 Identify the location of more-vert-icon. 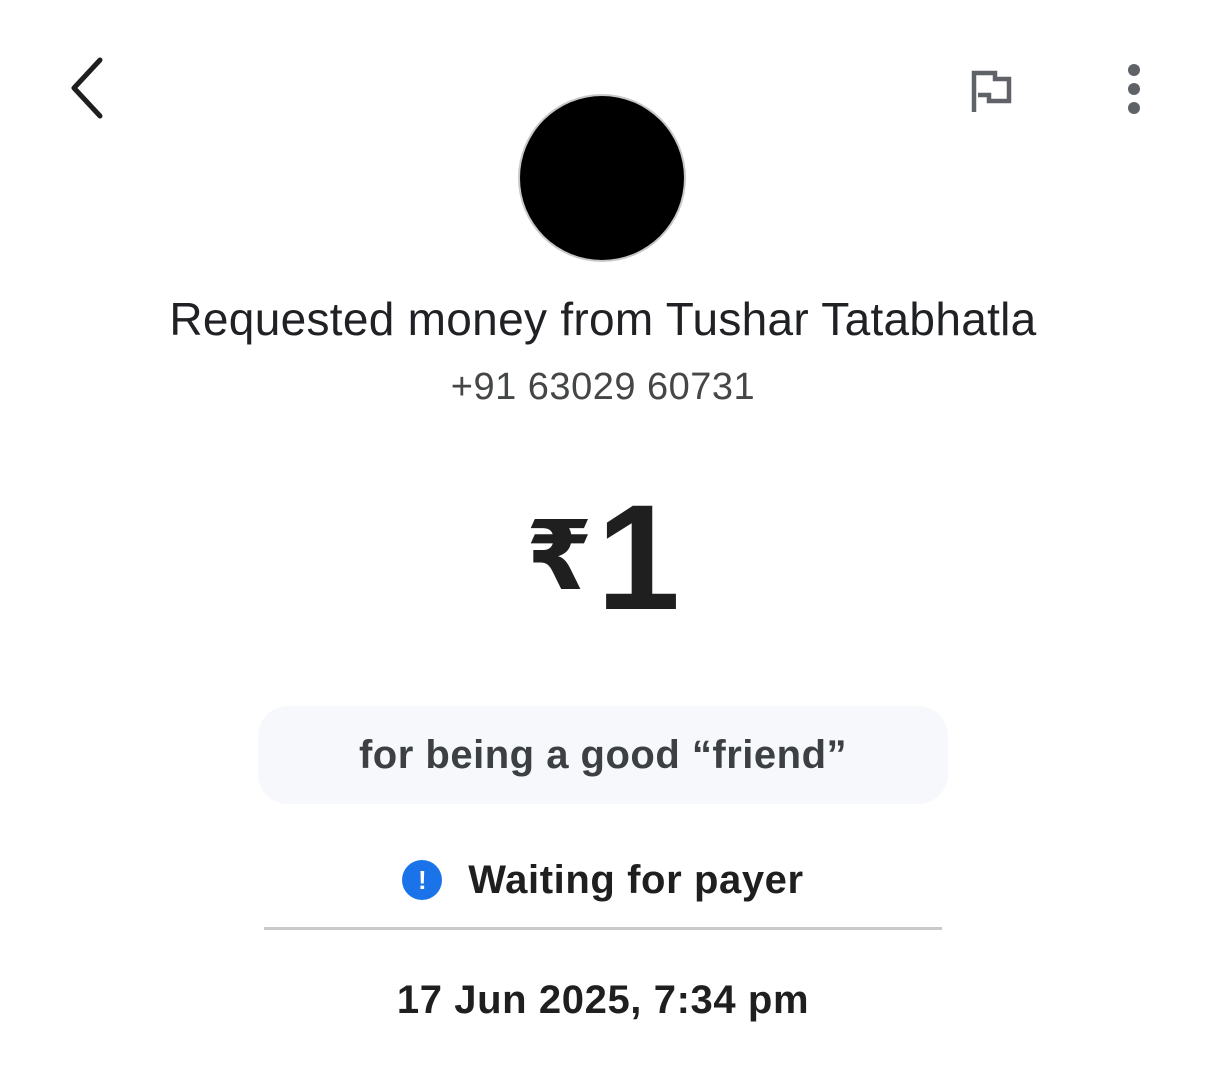
(1134, 89).